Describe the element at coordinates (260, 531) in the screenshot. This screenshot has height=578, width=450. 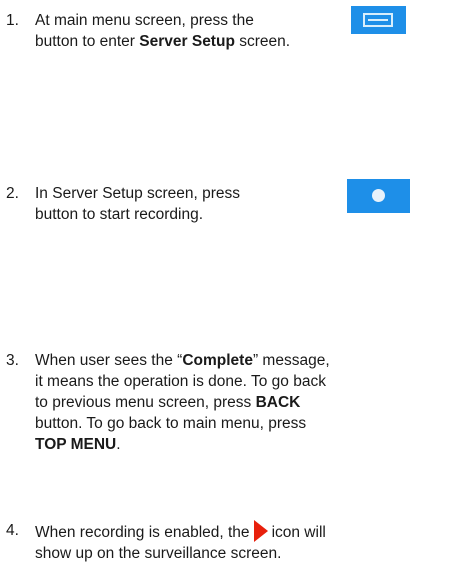
I see `recording-indicator-icon` at that location.